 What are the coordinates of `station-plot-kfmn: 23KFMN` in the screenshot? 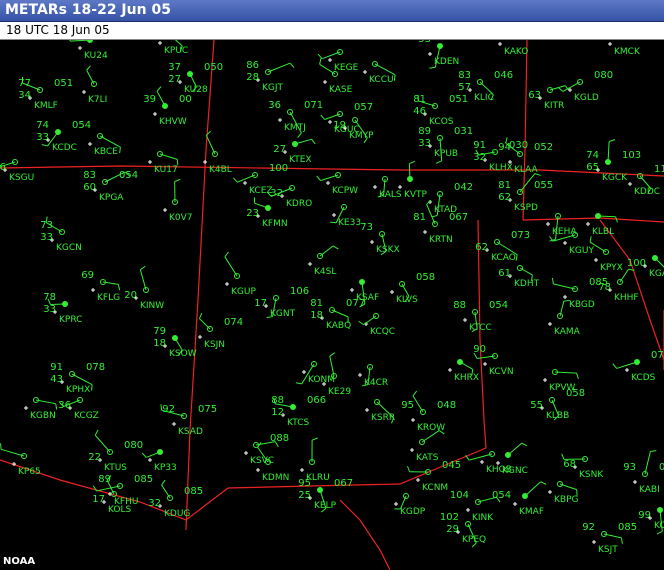 It's located at (267, 213).